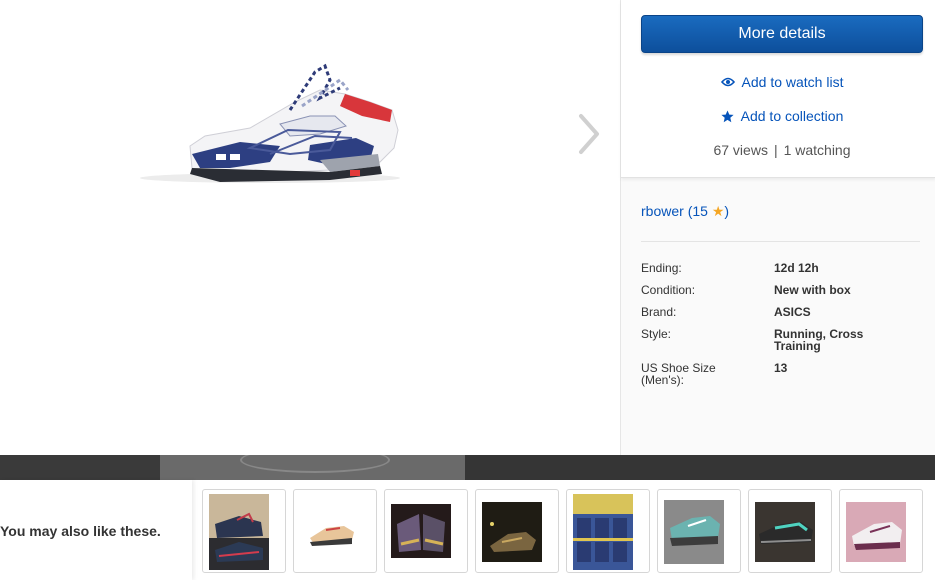 The image size is (935, 580). I want to click on spec-label: US Shoe Size (Men's):, so click(678, 374).